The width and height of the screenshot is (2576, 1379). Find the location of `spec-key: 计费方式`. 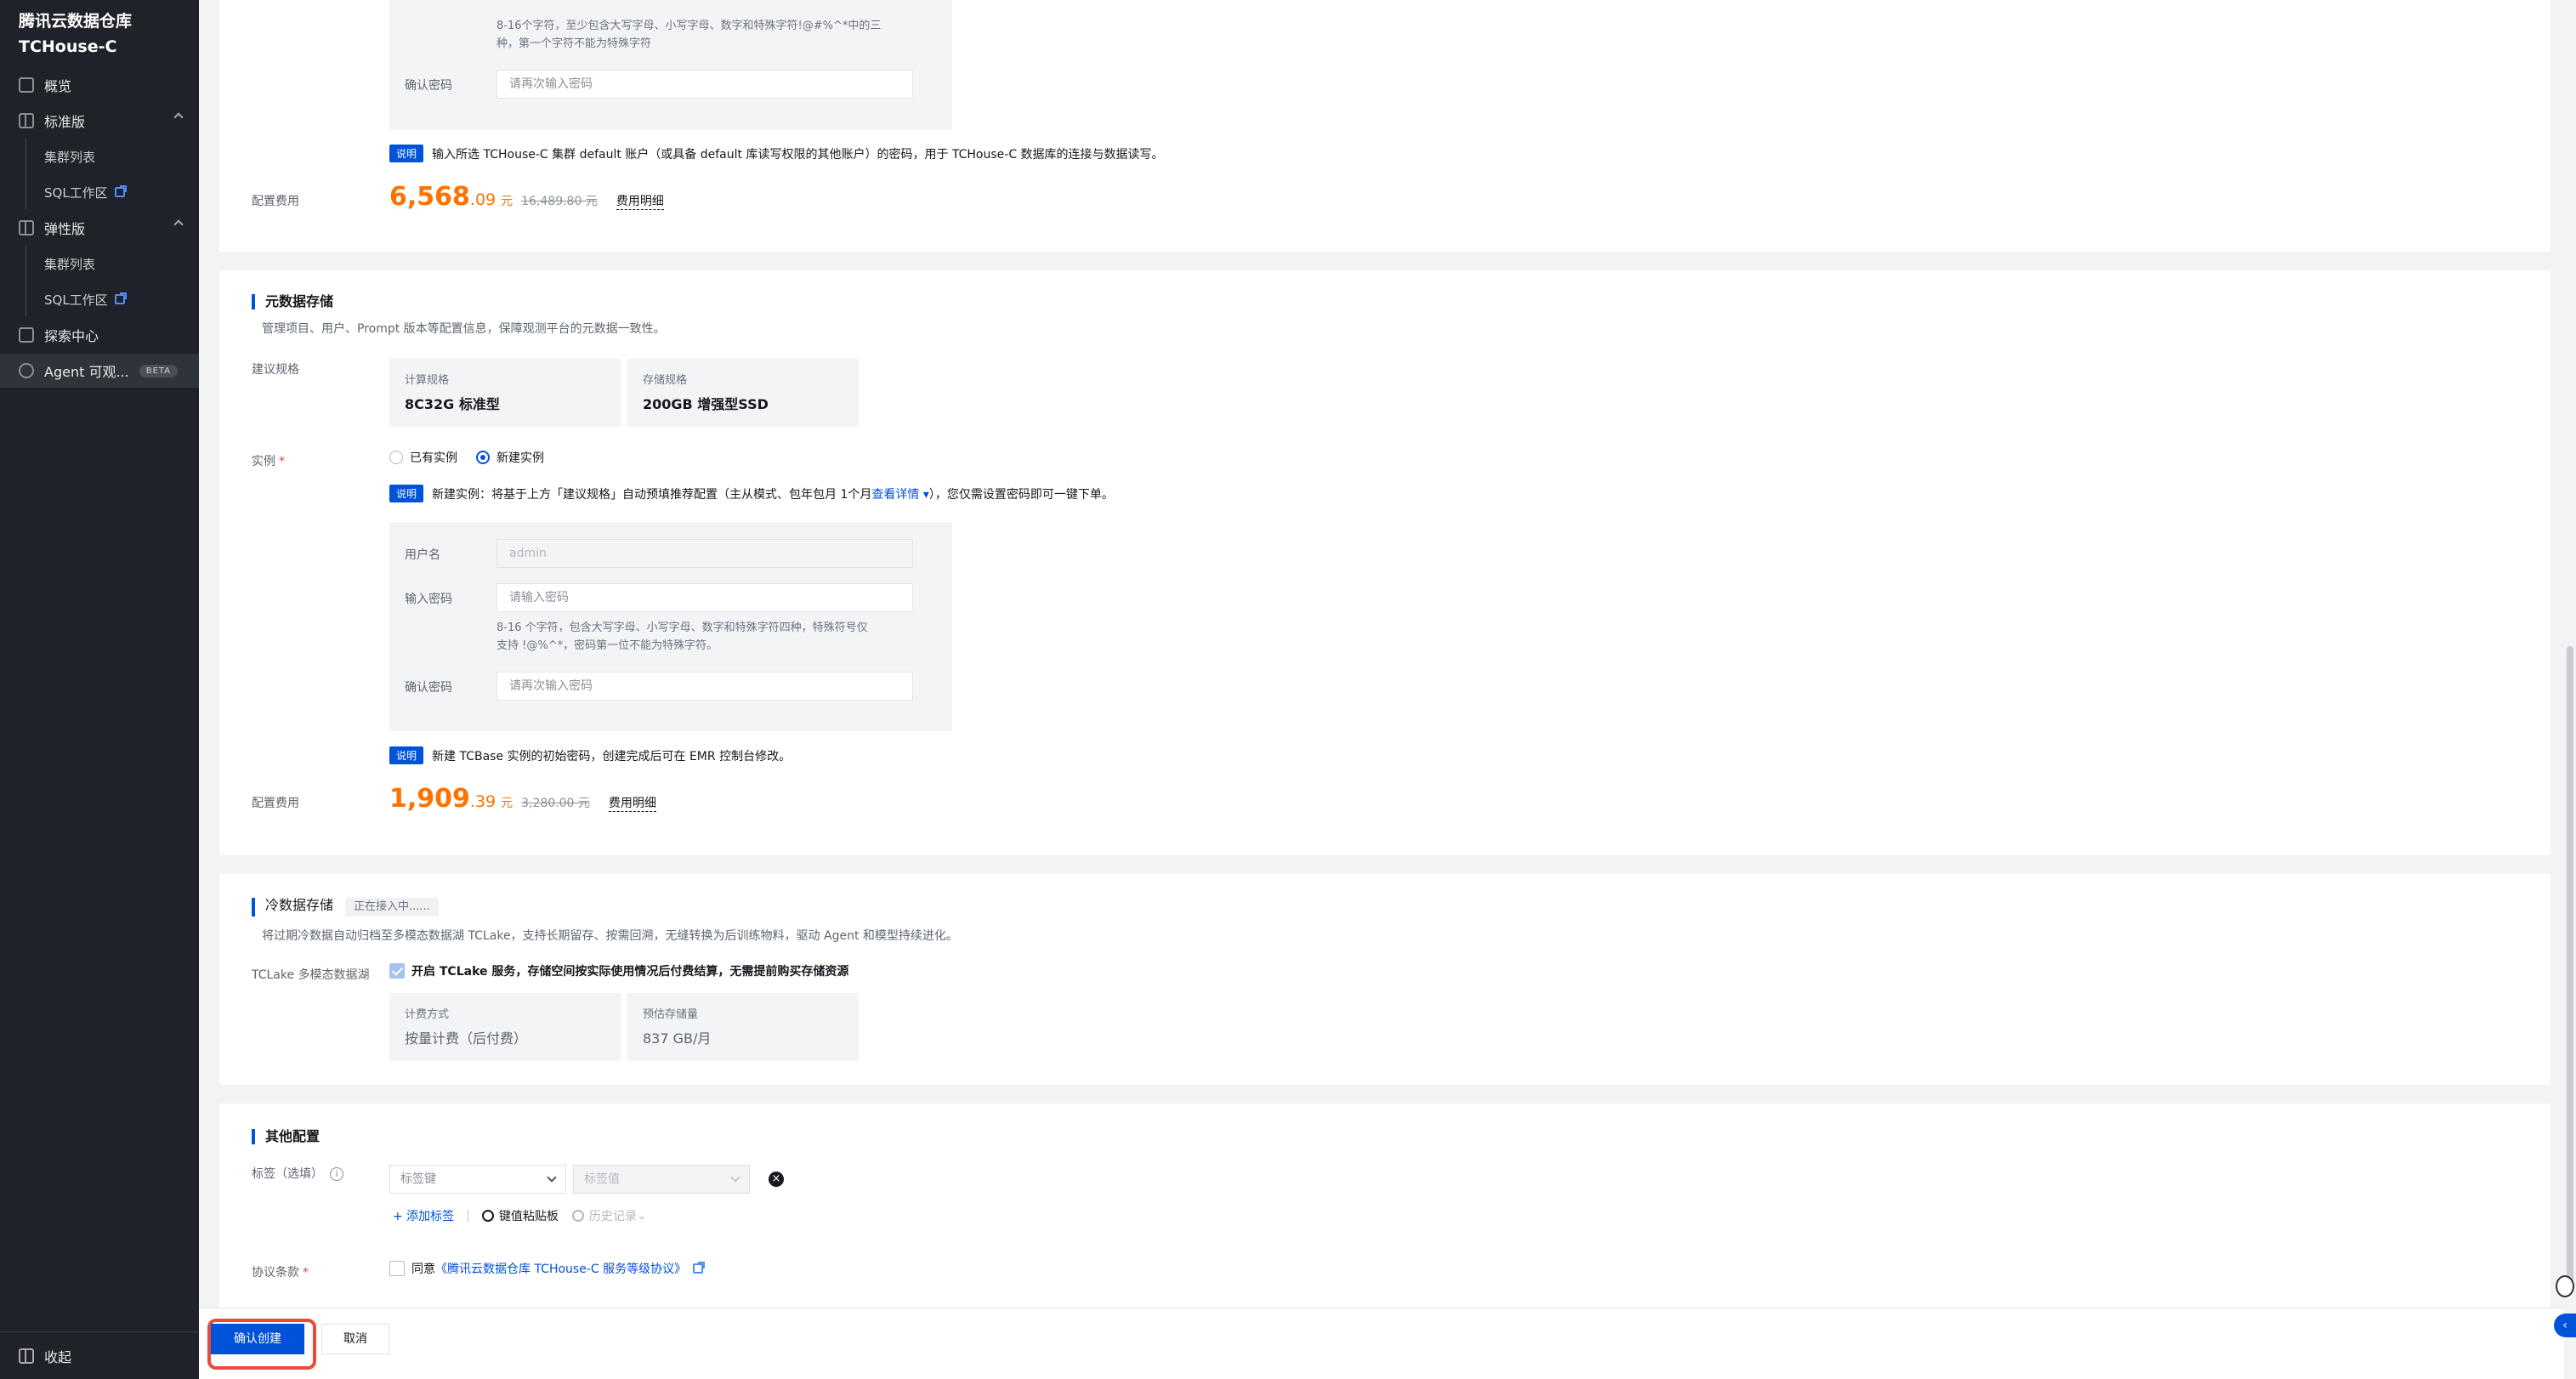

spec-key: 计费方式 is located at coordinates (428, 1015).